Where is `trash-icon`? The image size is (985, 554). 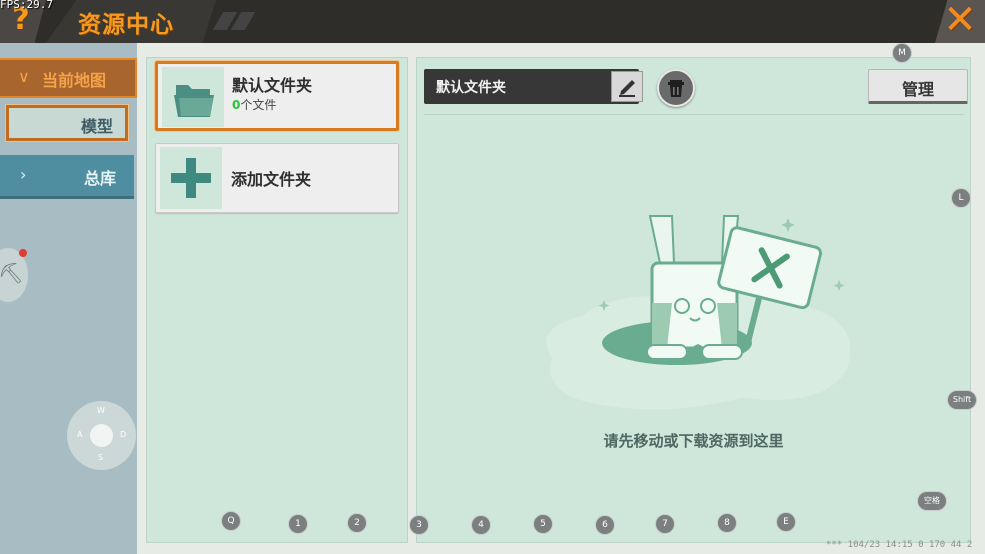 trash-icon is located at coordinates (676, 88).